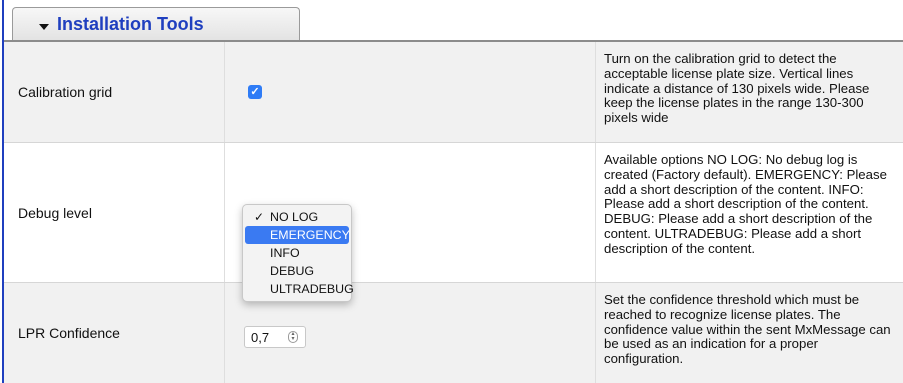 The image size is (903, 383). I want to click on calibration-grid-label: Calibration grid, so click(65, 92).